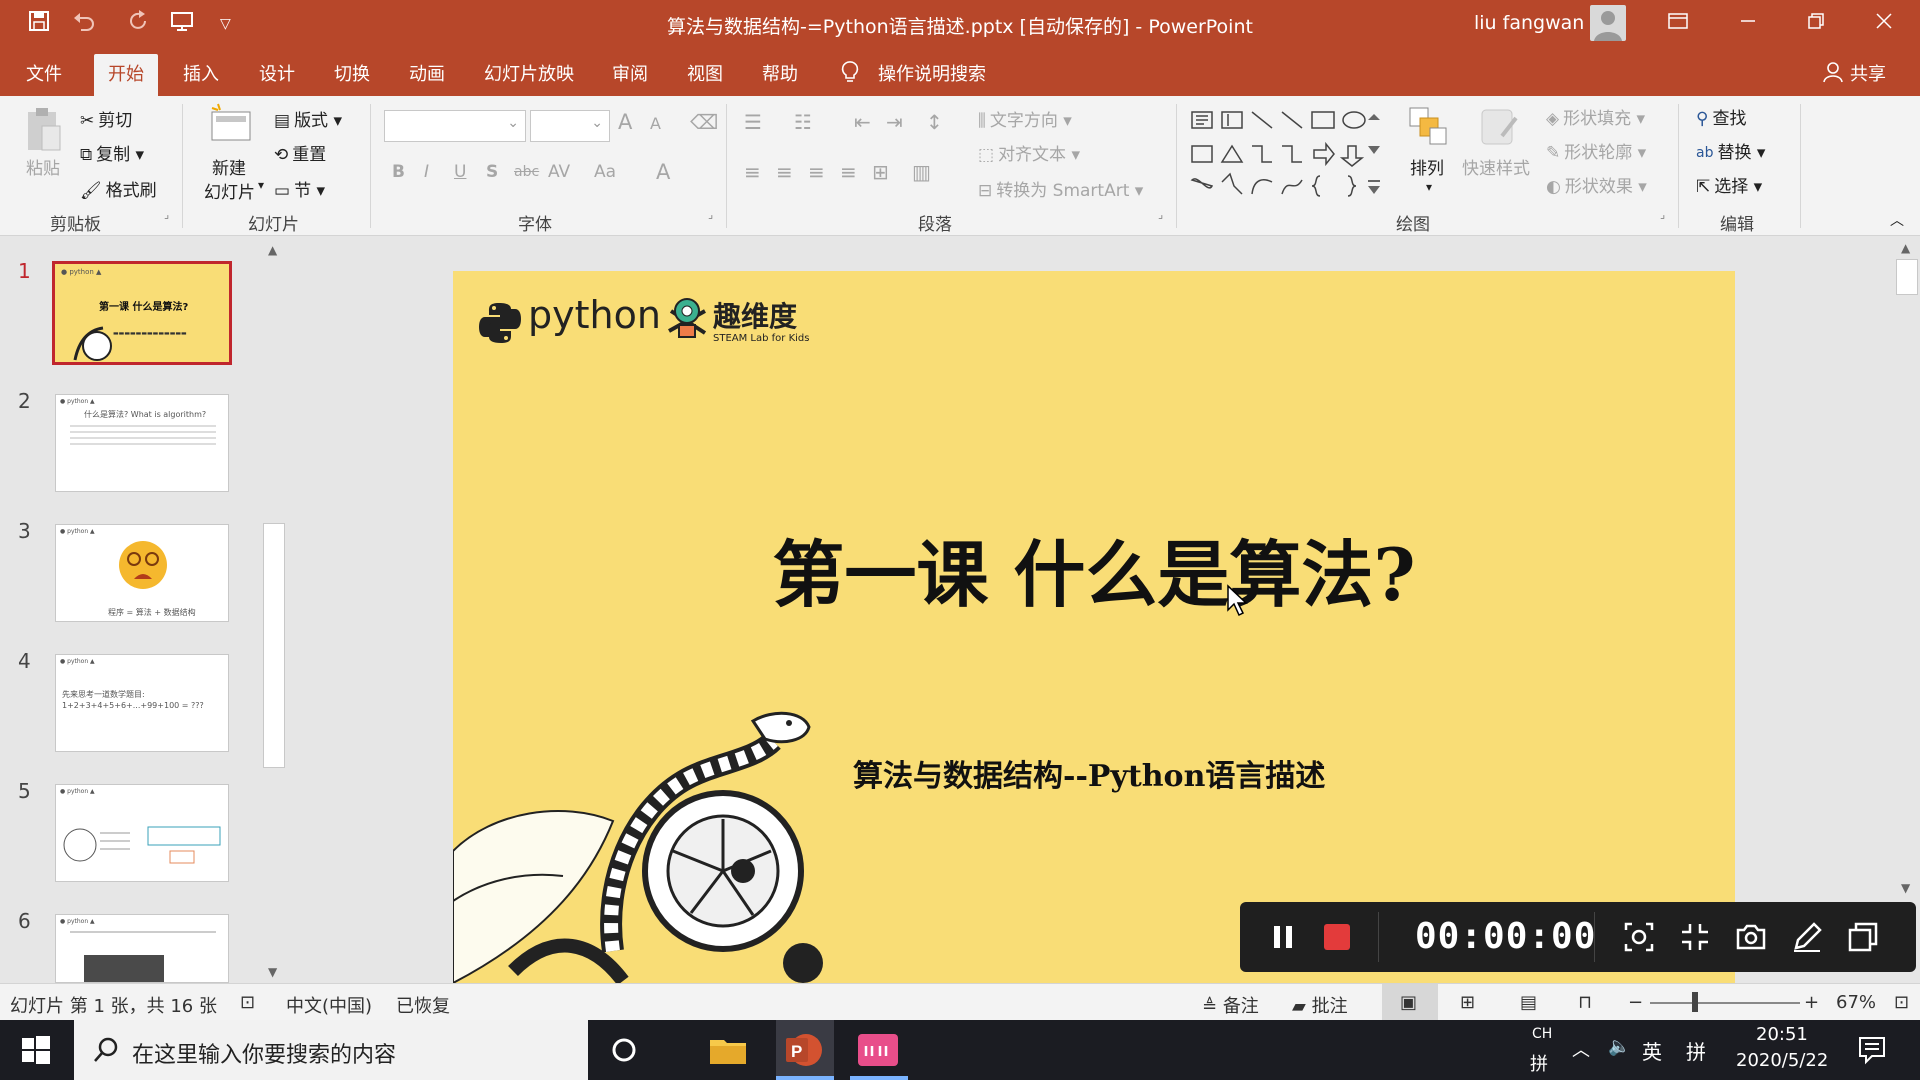  What do you see at coordinates (1529, 23) in the screenshot?
I see `user-name: liu fangwan` at bounding box center [1529, 23].